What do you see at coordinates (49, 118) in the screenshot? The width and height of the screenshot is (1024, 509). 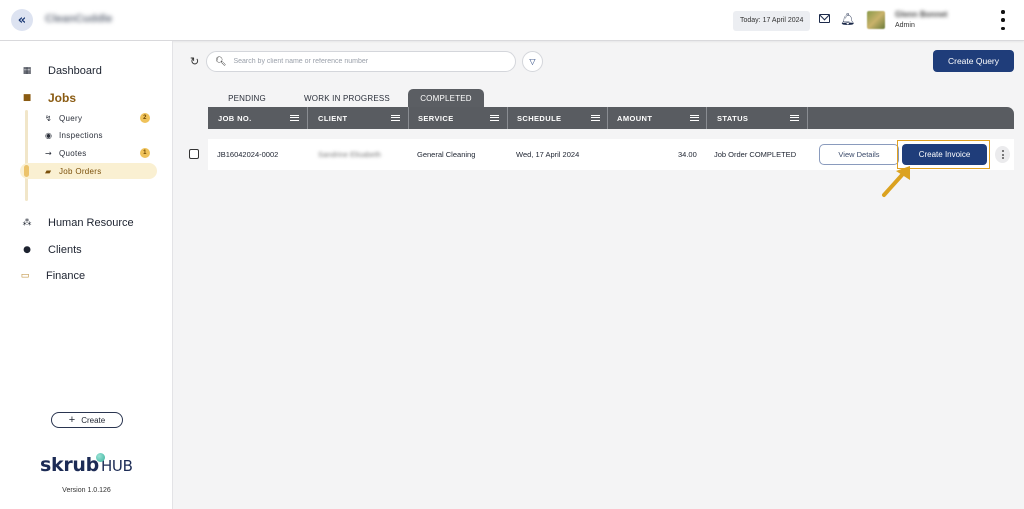 I see `query-icon: ↯` at bounding box center [49, 118].